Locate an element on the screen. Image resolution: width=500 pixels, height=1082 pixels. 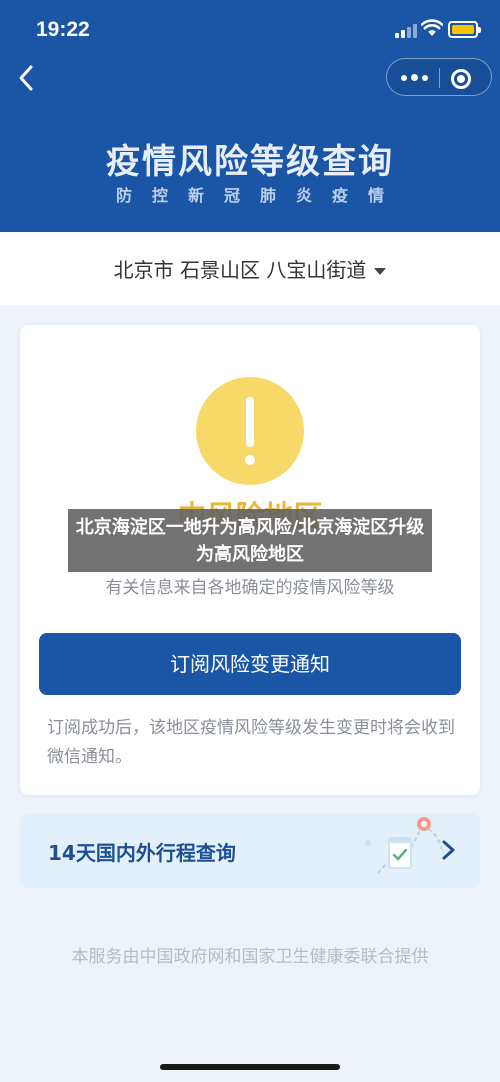
location-bar: 北京市 石景山区 八宝山街道 is located at coordinates (250, 268).